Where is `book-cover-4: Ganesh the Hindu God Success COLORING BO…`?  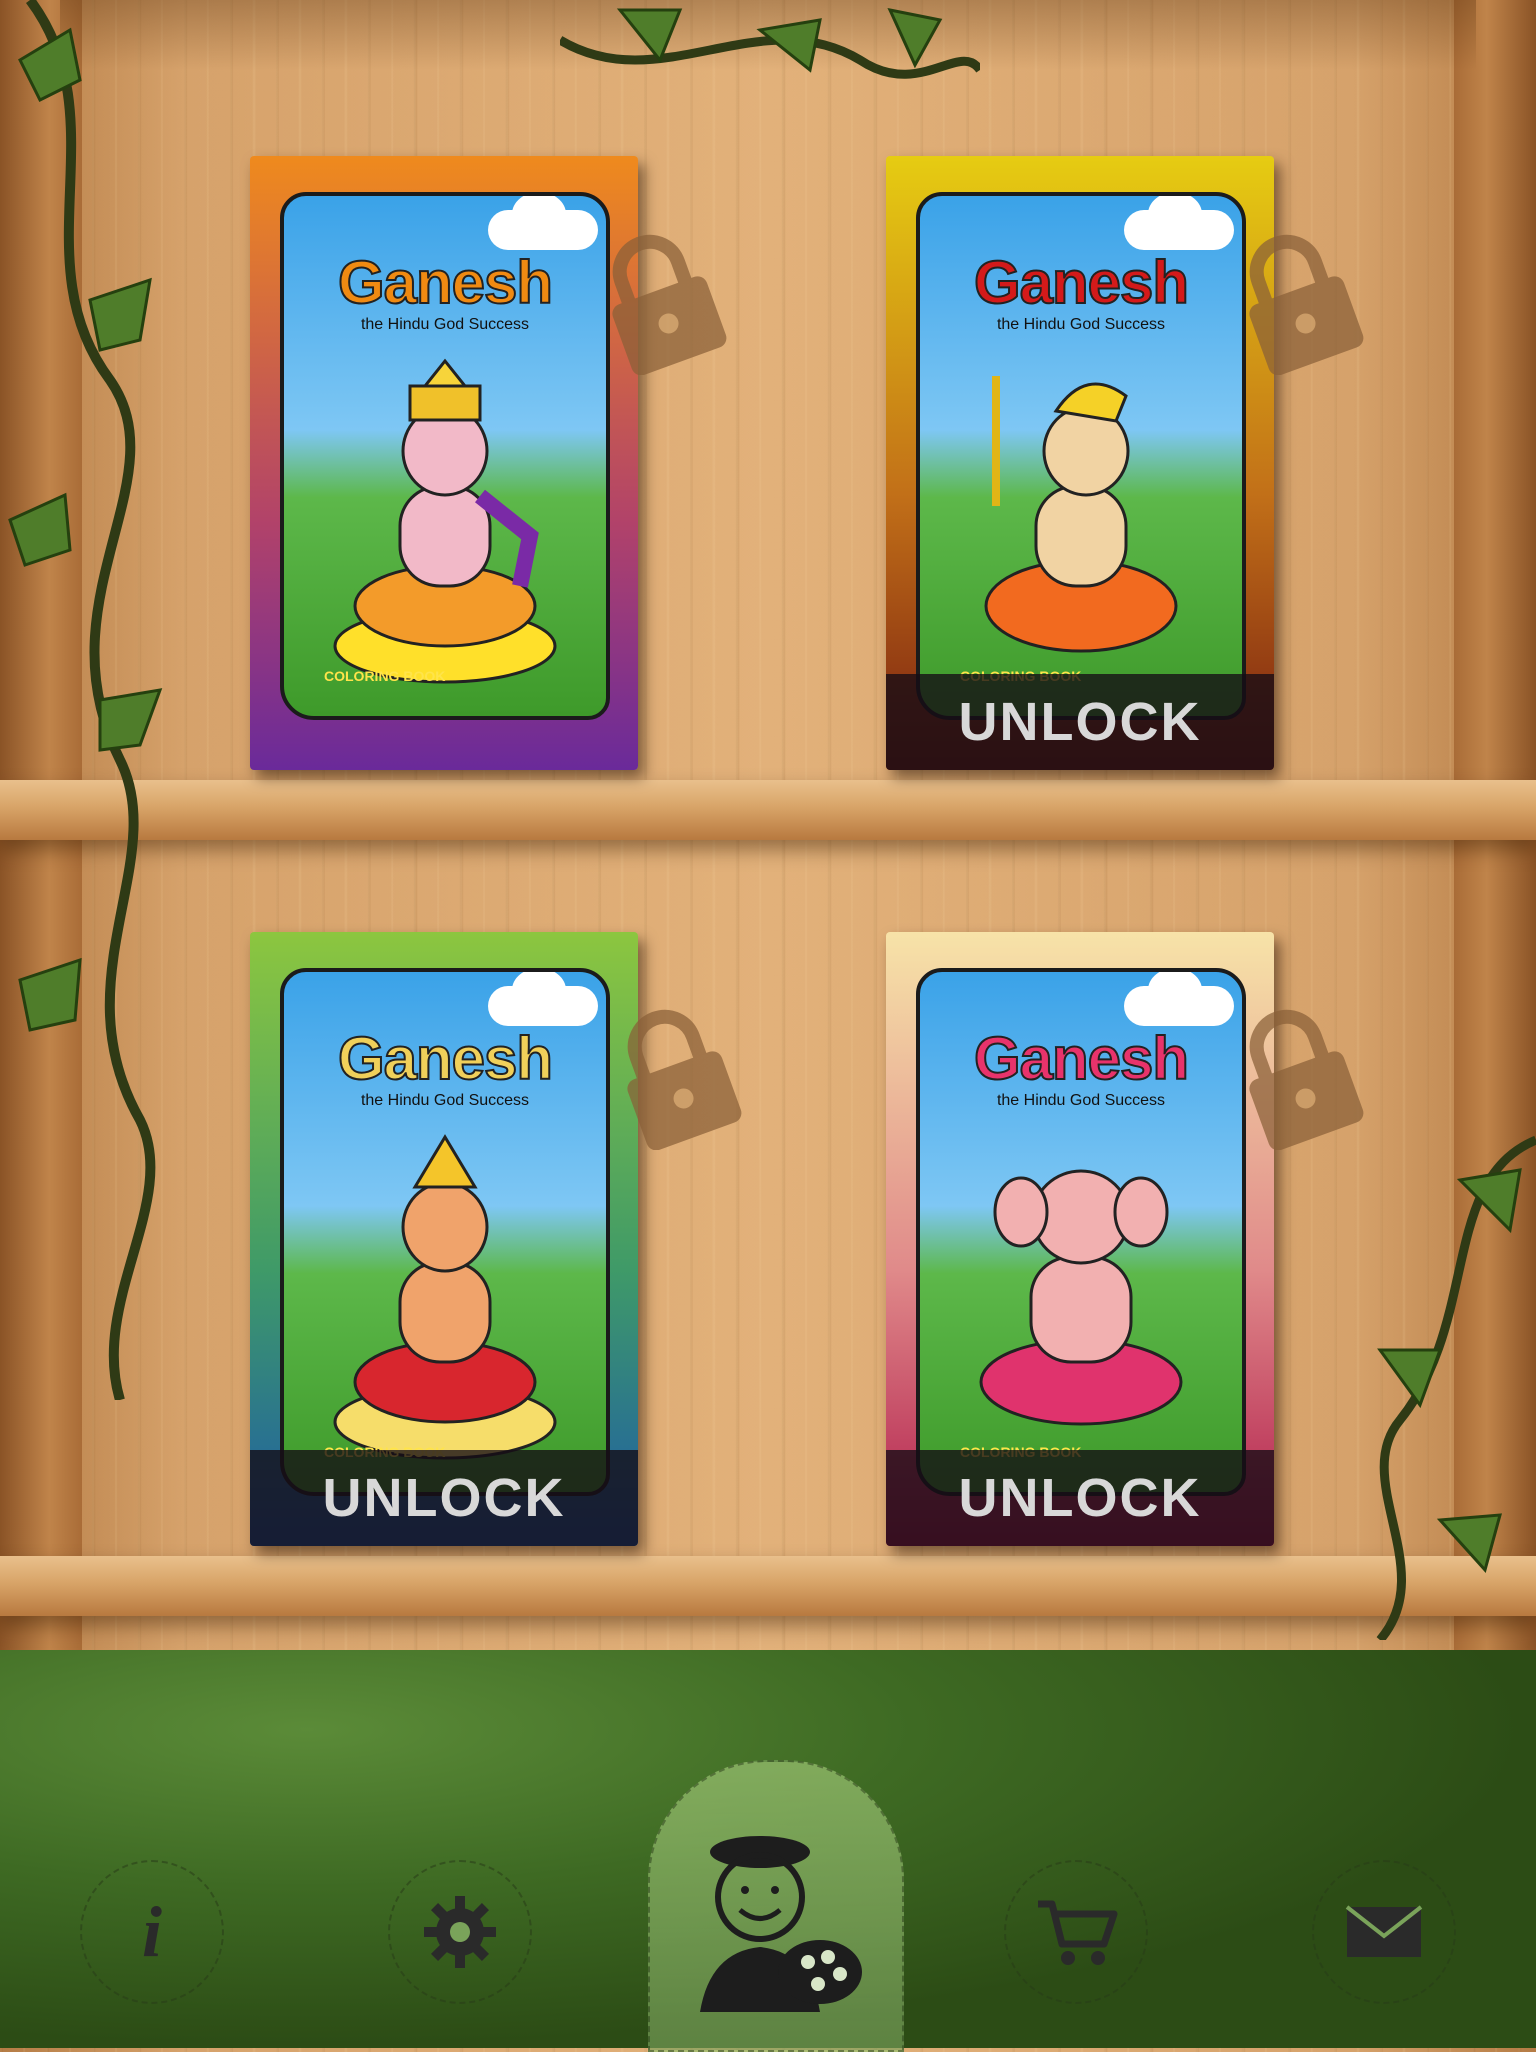 book-cover-4: Ganesh the Hindu God Success COLORING BO… is located at coordinates (1080, 1239).